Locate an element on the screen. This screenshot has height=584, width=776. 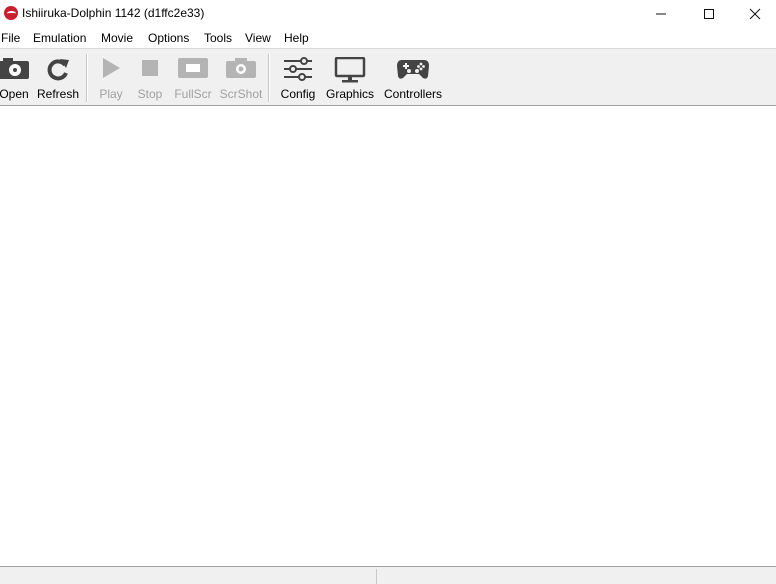
open-label: Open is located at coordinates (14, 94).